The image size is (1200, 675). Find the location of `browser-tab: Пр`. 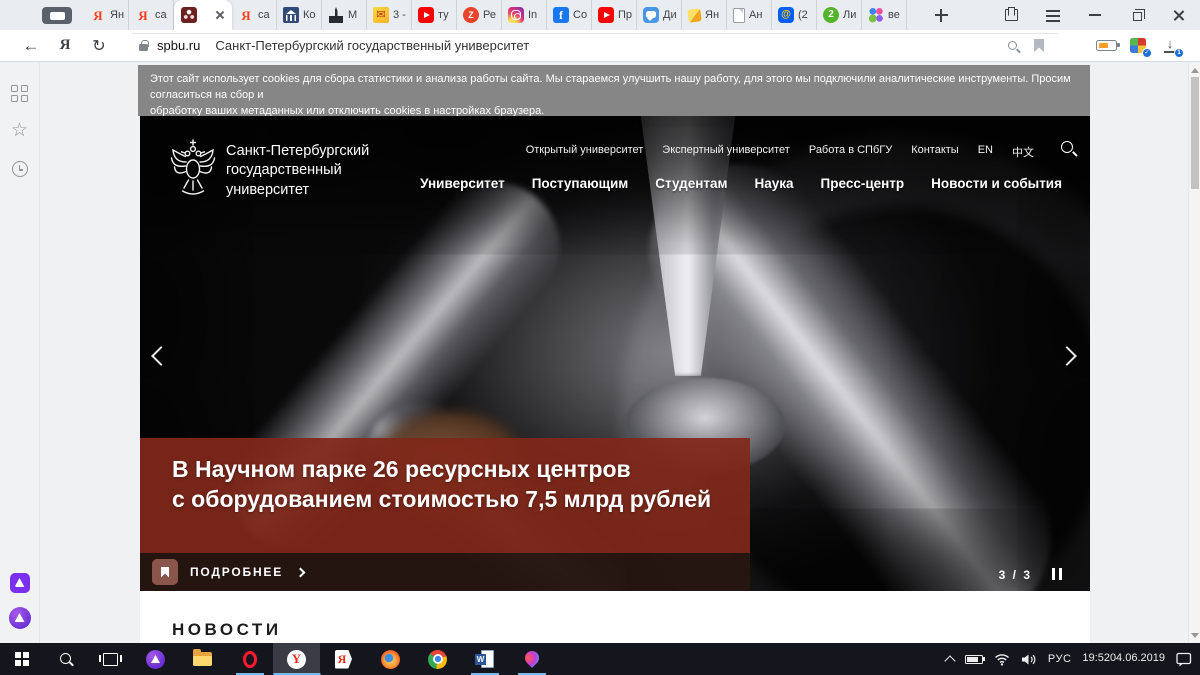

browser-tab: Пр is located at coordinates (614, 15).